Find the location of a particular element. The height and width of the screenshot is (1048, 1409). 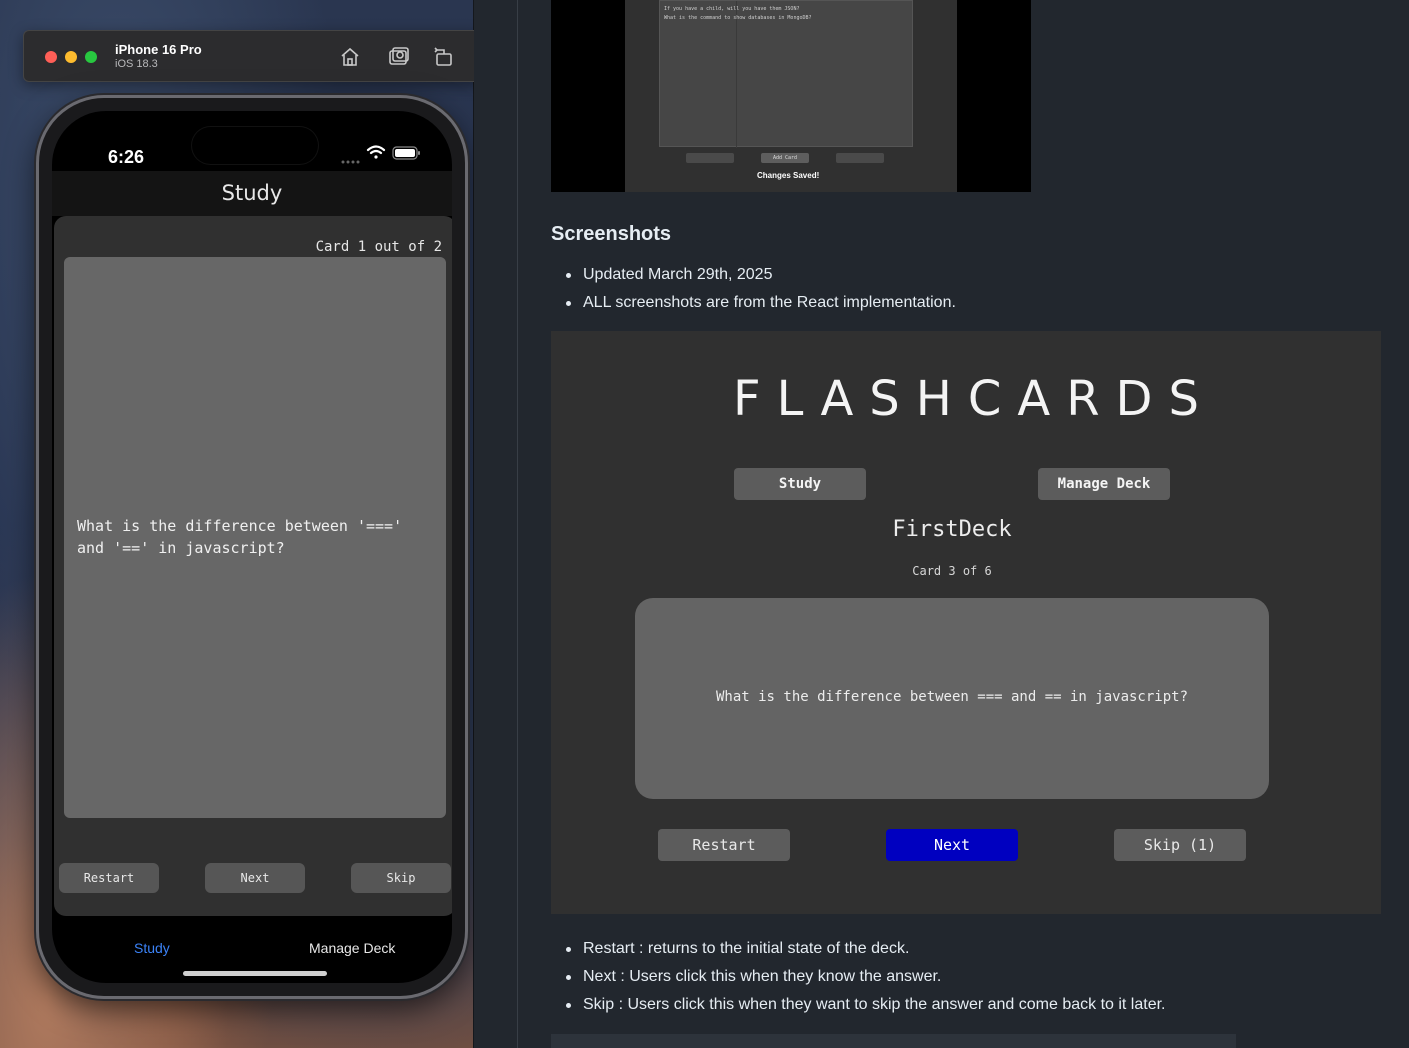

skip-button: Skip is located at coordinates (401, 878).